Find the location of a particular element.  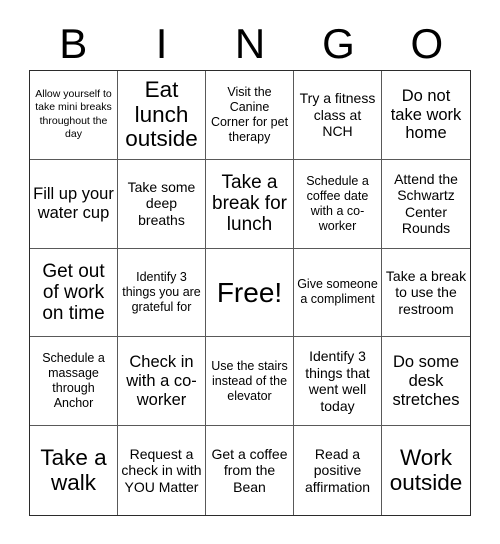

bingo-cell: Do some desk stretches is located at coordinates (426, 382).